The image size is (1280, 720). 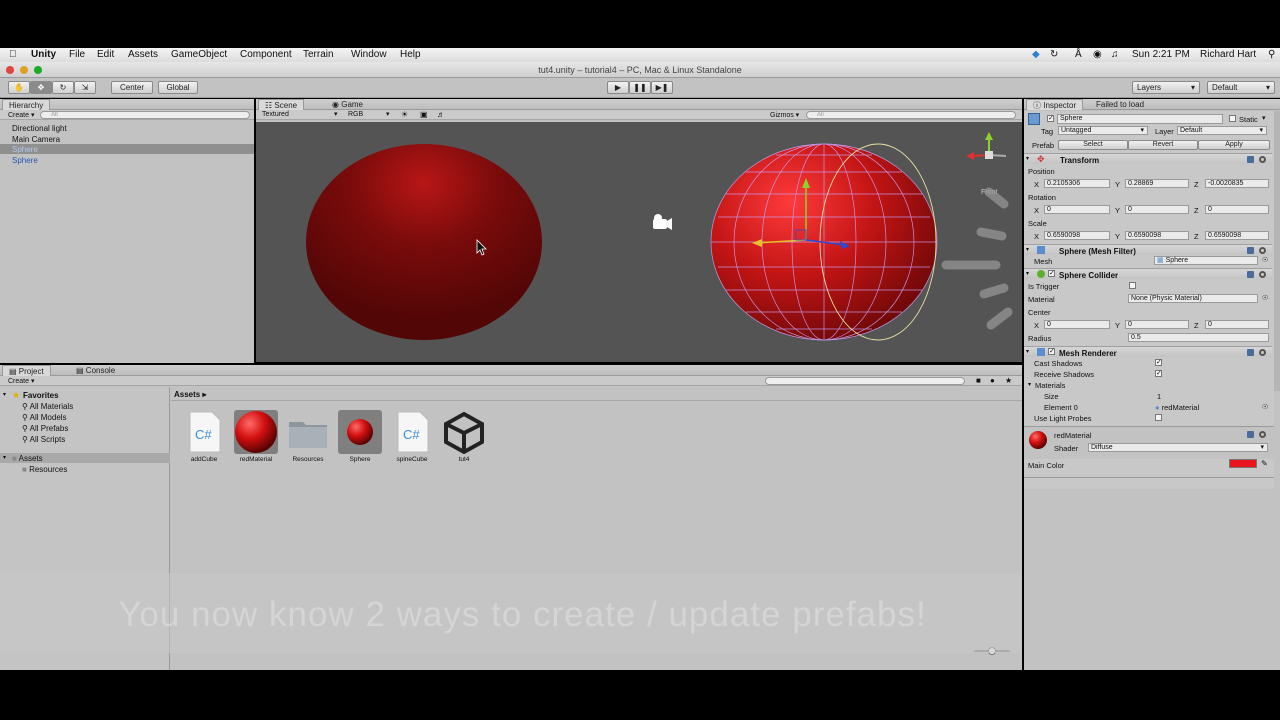 What do you see at coordinates (1178, 447) in the screenshot?
I see `shader-dropdown: Diffuse ▾` at bounding box center [1178, 447].